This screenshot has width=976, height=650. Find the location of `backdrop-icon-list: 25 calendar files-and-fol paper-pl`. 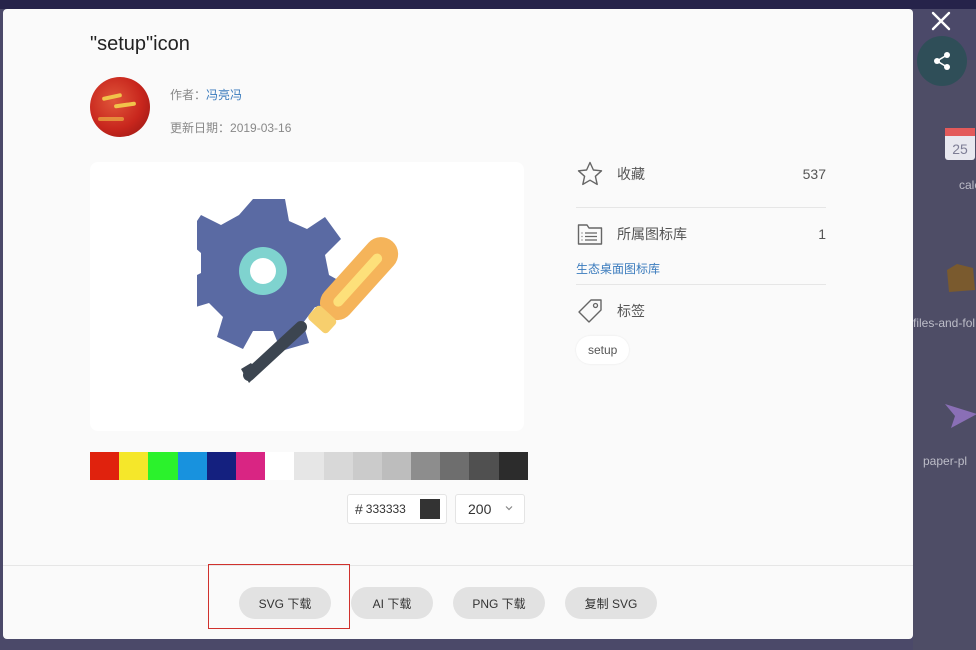

backdrop-icon-list: 25 calendar files-and-fol paper-pl is located at coordinates (944, 355).